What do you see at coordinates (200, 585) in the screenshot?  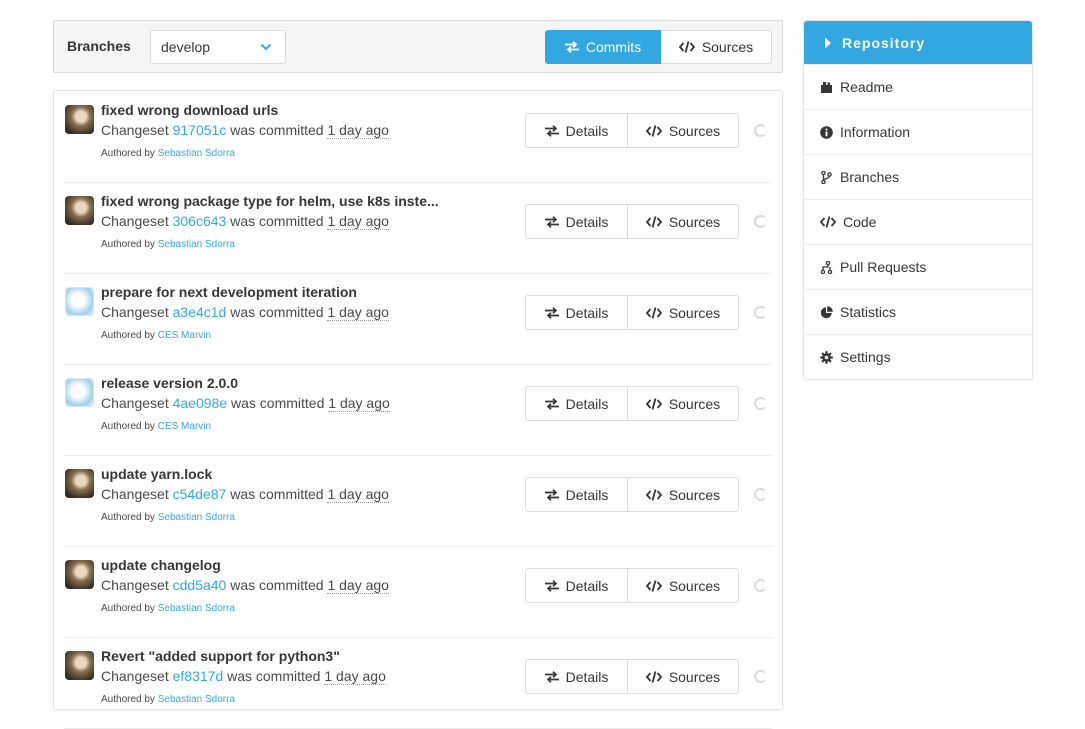 I see `changeset-hash-link: cdd5a40` at bounding box center [200, 585].